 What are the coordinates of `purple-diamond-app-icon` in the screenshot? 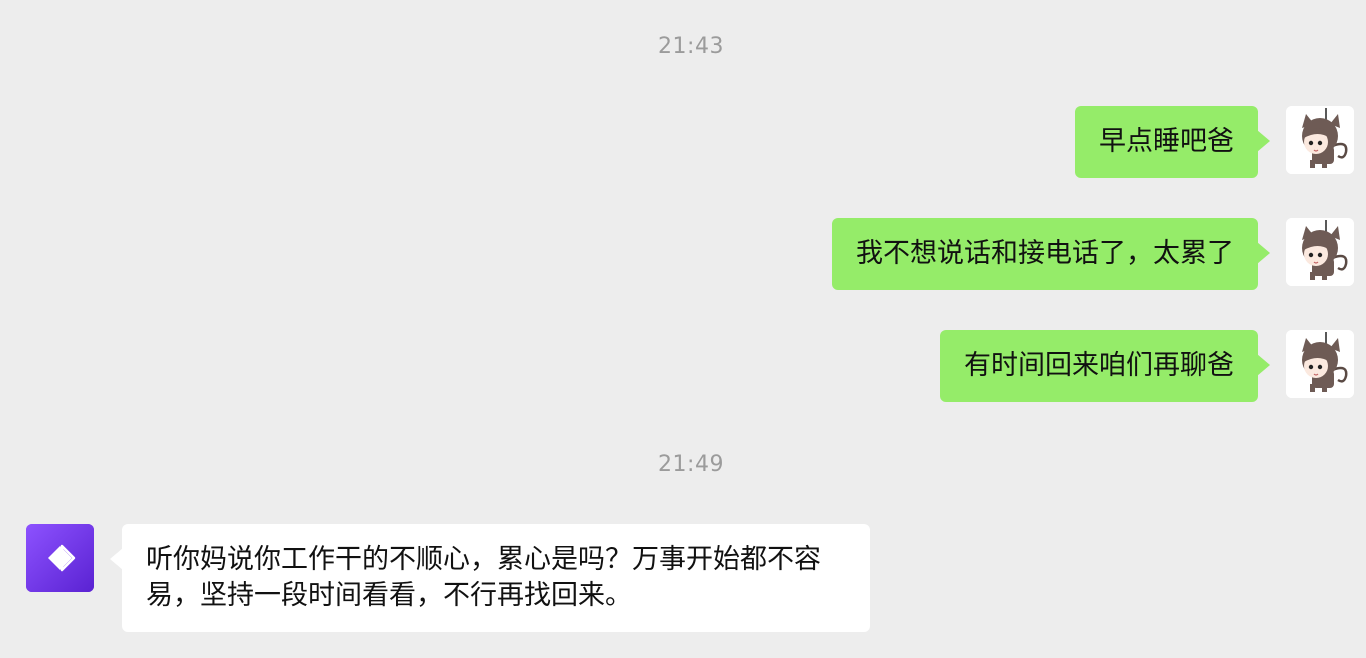 It's located at (60, 558).